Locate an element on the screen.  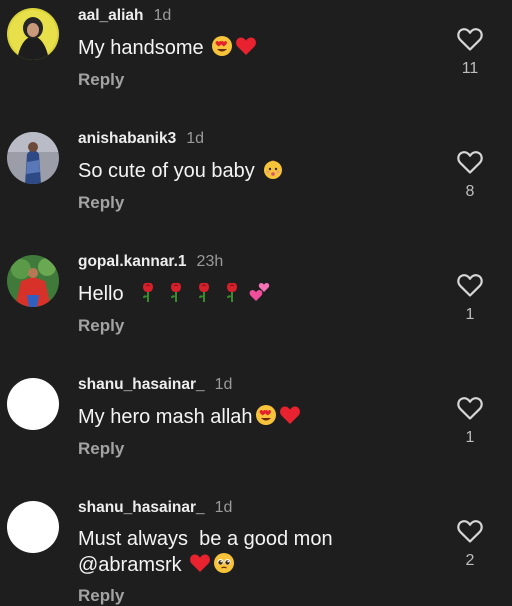
mention-link: @abramsrk is located at coordinates (130, 565).